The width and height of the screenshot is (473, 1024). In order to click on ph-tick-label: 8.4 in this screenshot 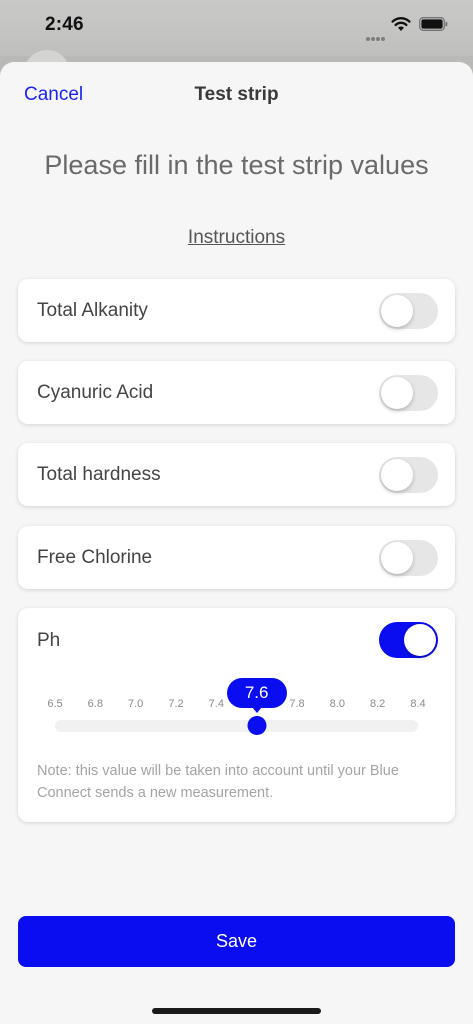, I will do `click(418, 704)`.